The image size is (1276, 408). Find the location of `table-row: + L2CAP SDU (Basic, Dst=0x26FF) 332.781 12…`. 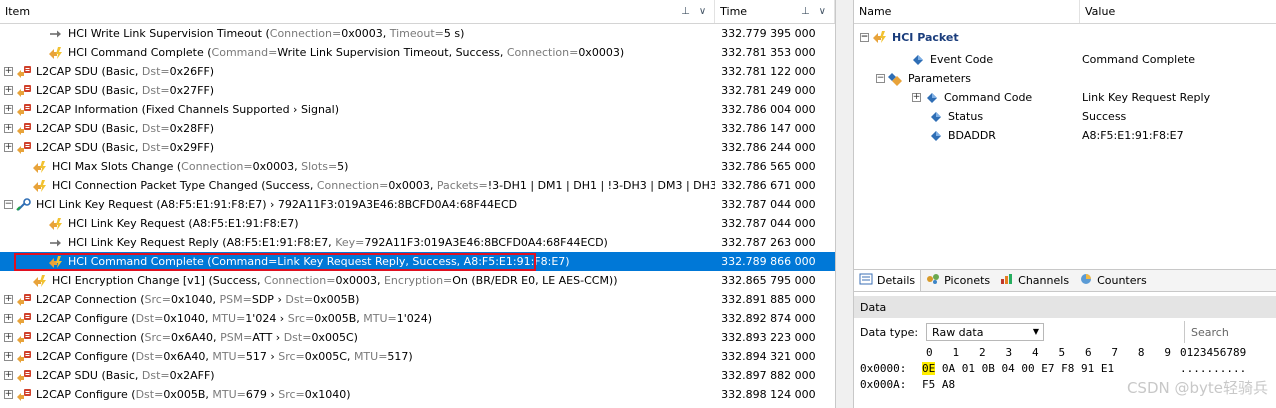

table-row: + L2CAP SDU (Basic, Dst=0x26FF) 332.781 12… is located at coordinates (417, 71).